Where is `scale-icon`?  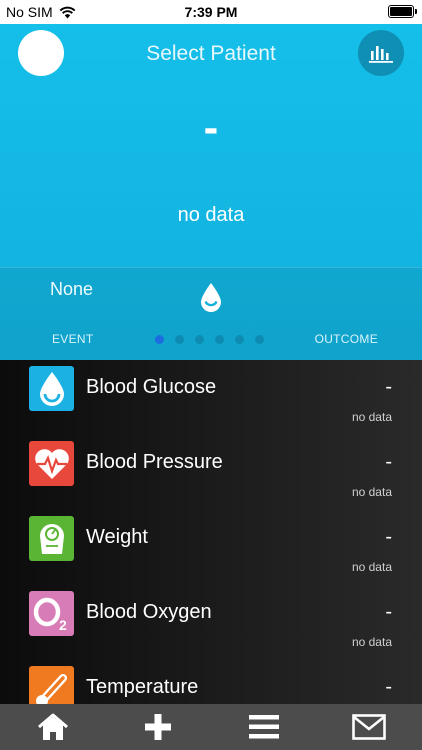
scale-icon is located at coordinates (51, 538).